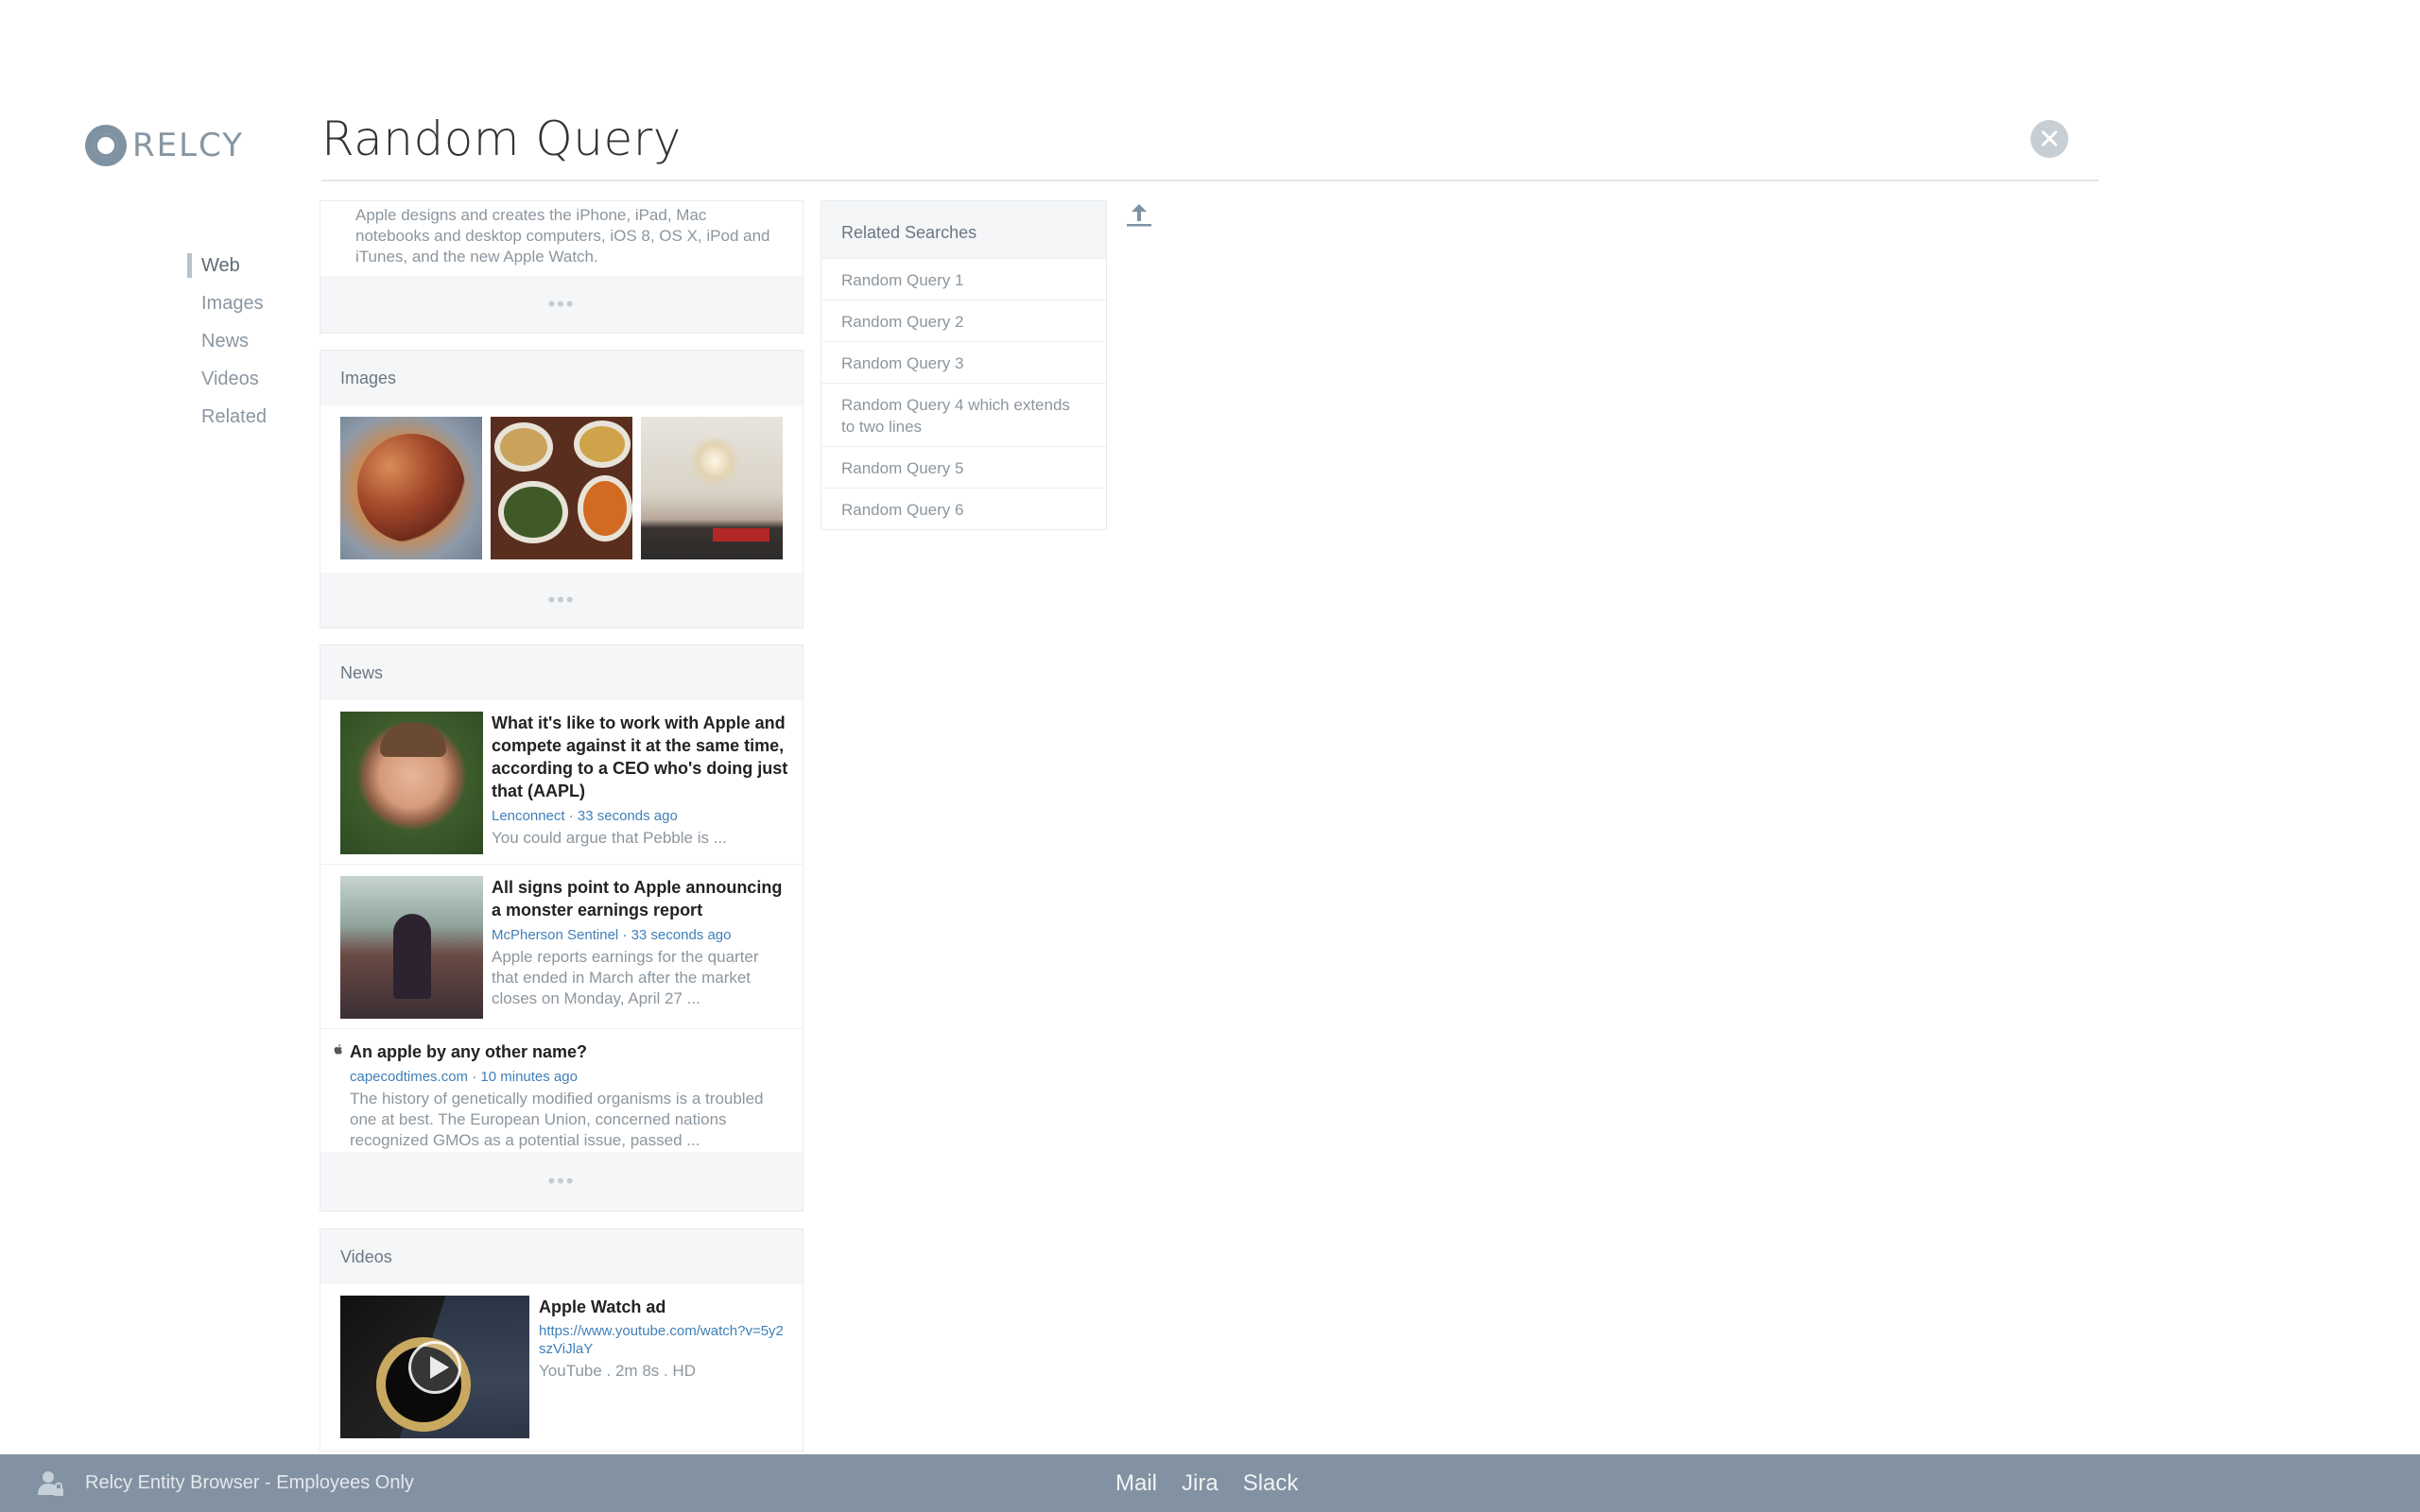 The image size is (2420, 1512). I want to click on news-source: Lenconnect · 33 seconds ago, so click(640, 816).